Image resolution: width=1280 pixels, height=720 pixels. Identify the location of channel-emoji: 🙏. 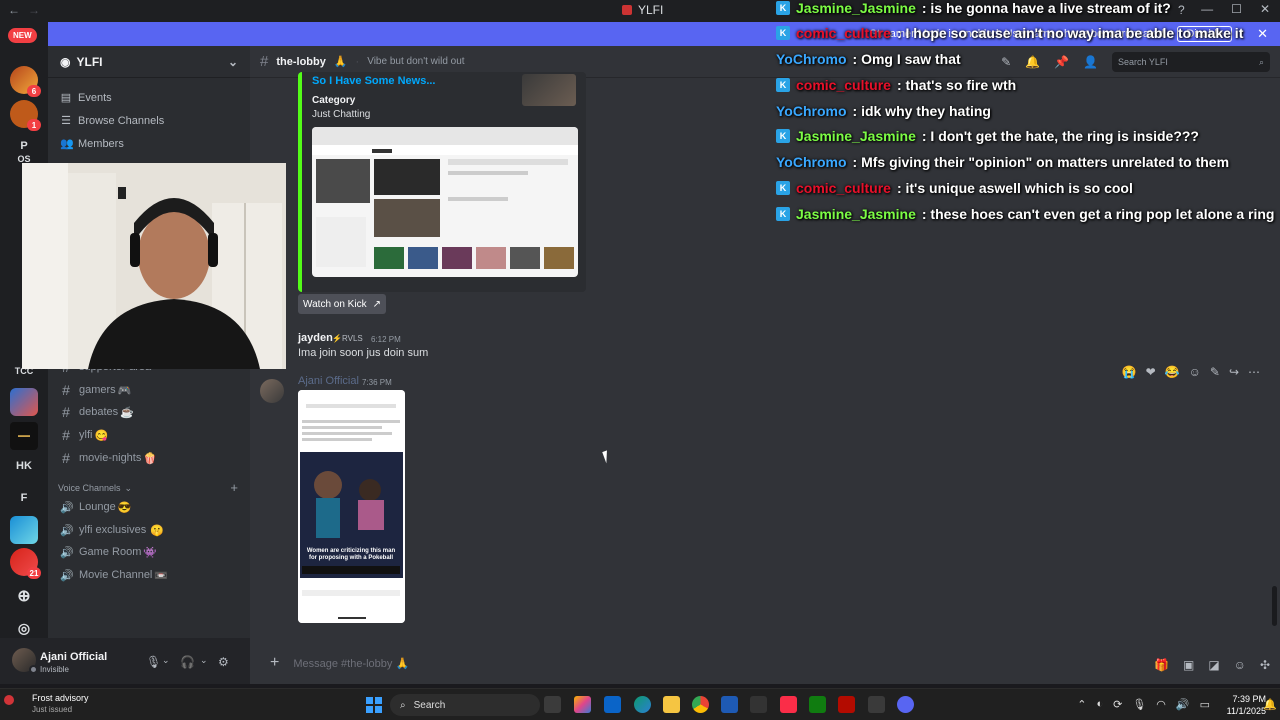
(340, 62).